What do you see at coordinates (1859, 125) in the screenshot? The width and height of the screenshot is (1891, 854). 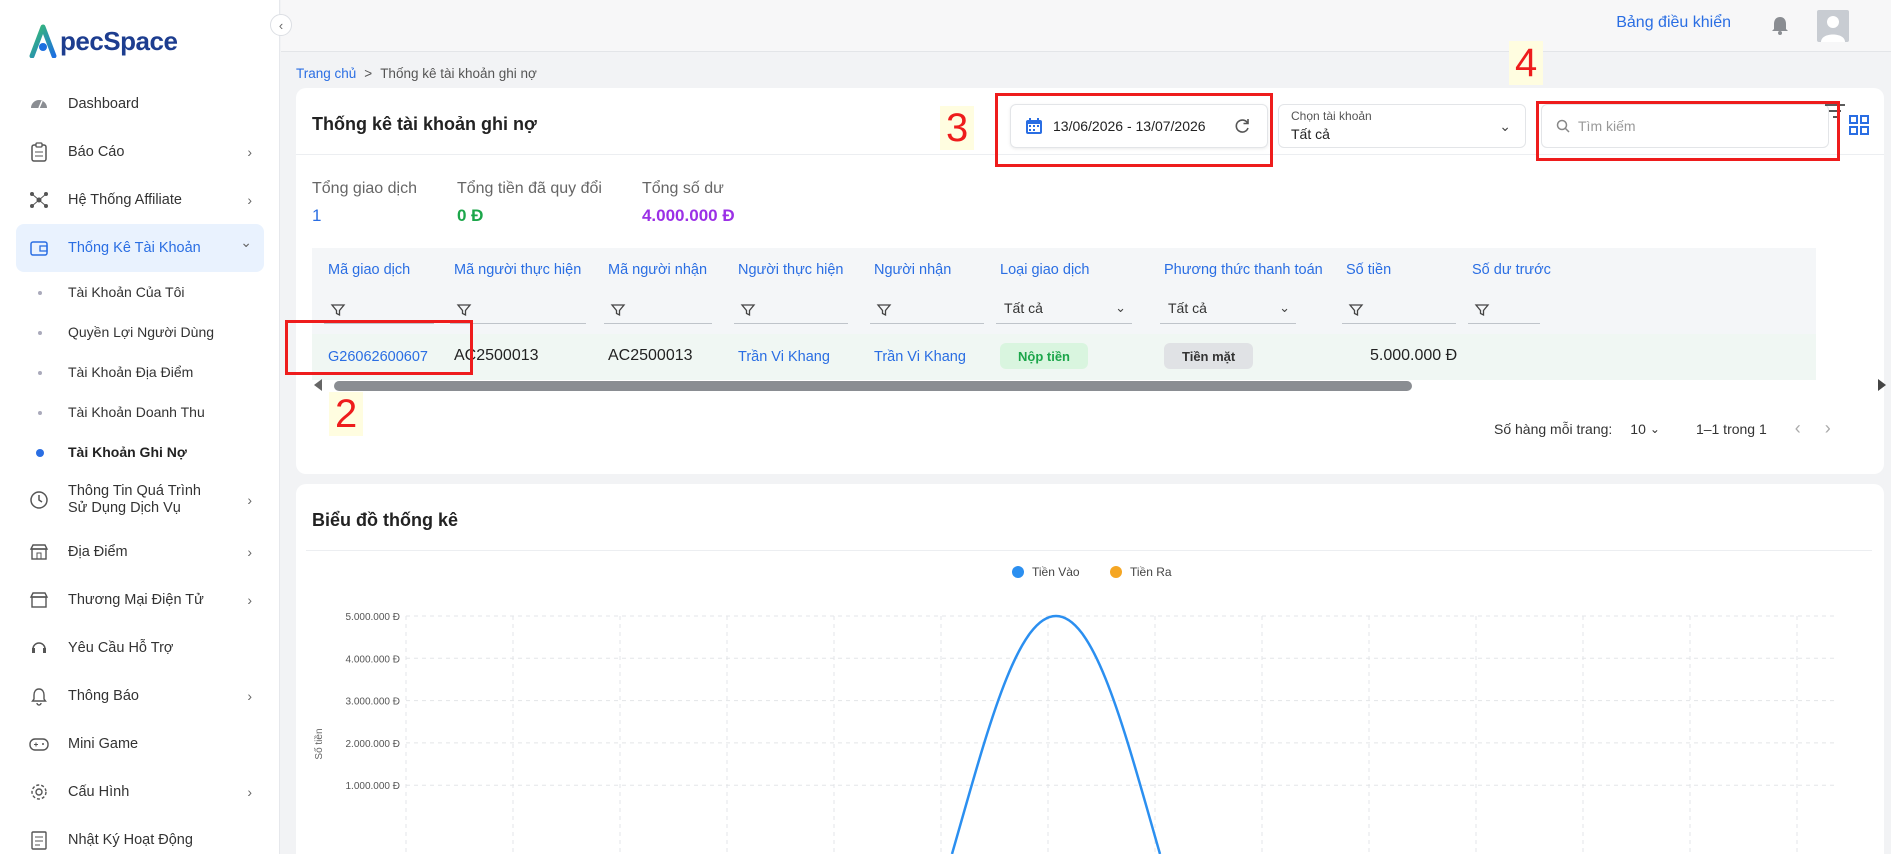 I see `column-layout-icon` at bounding box center [1859, 125].